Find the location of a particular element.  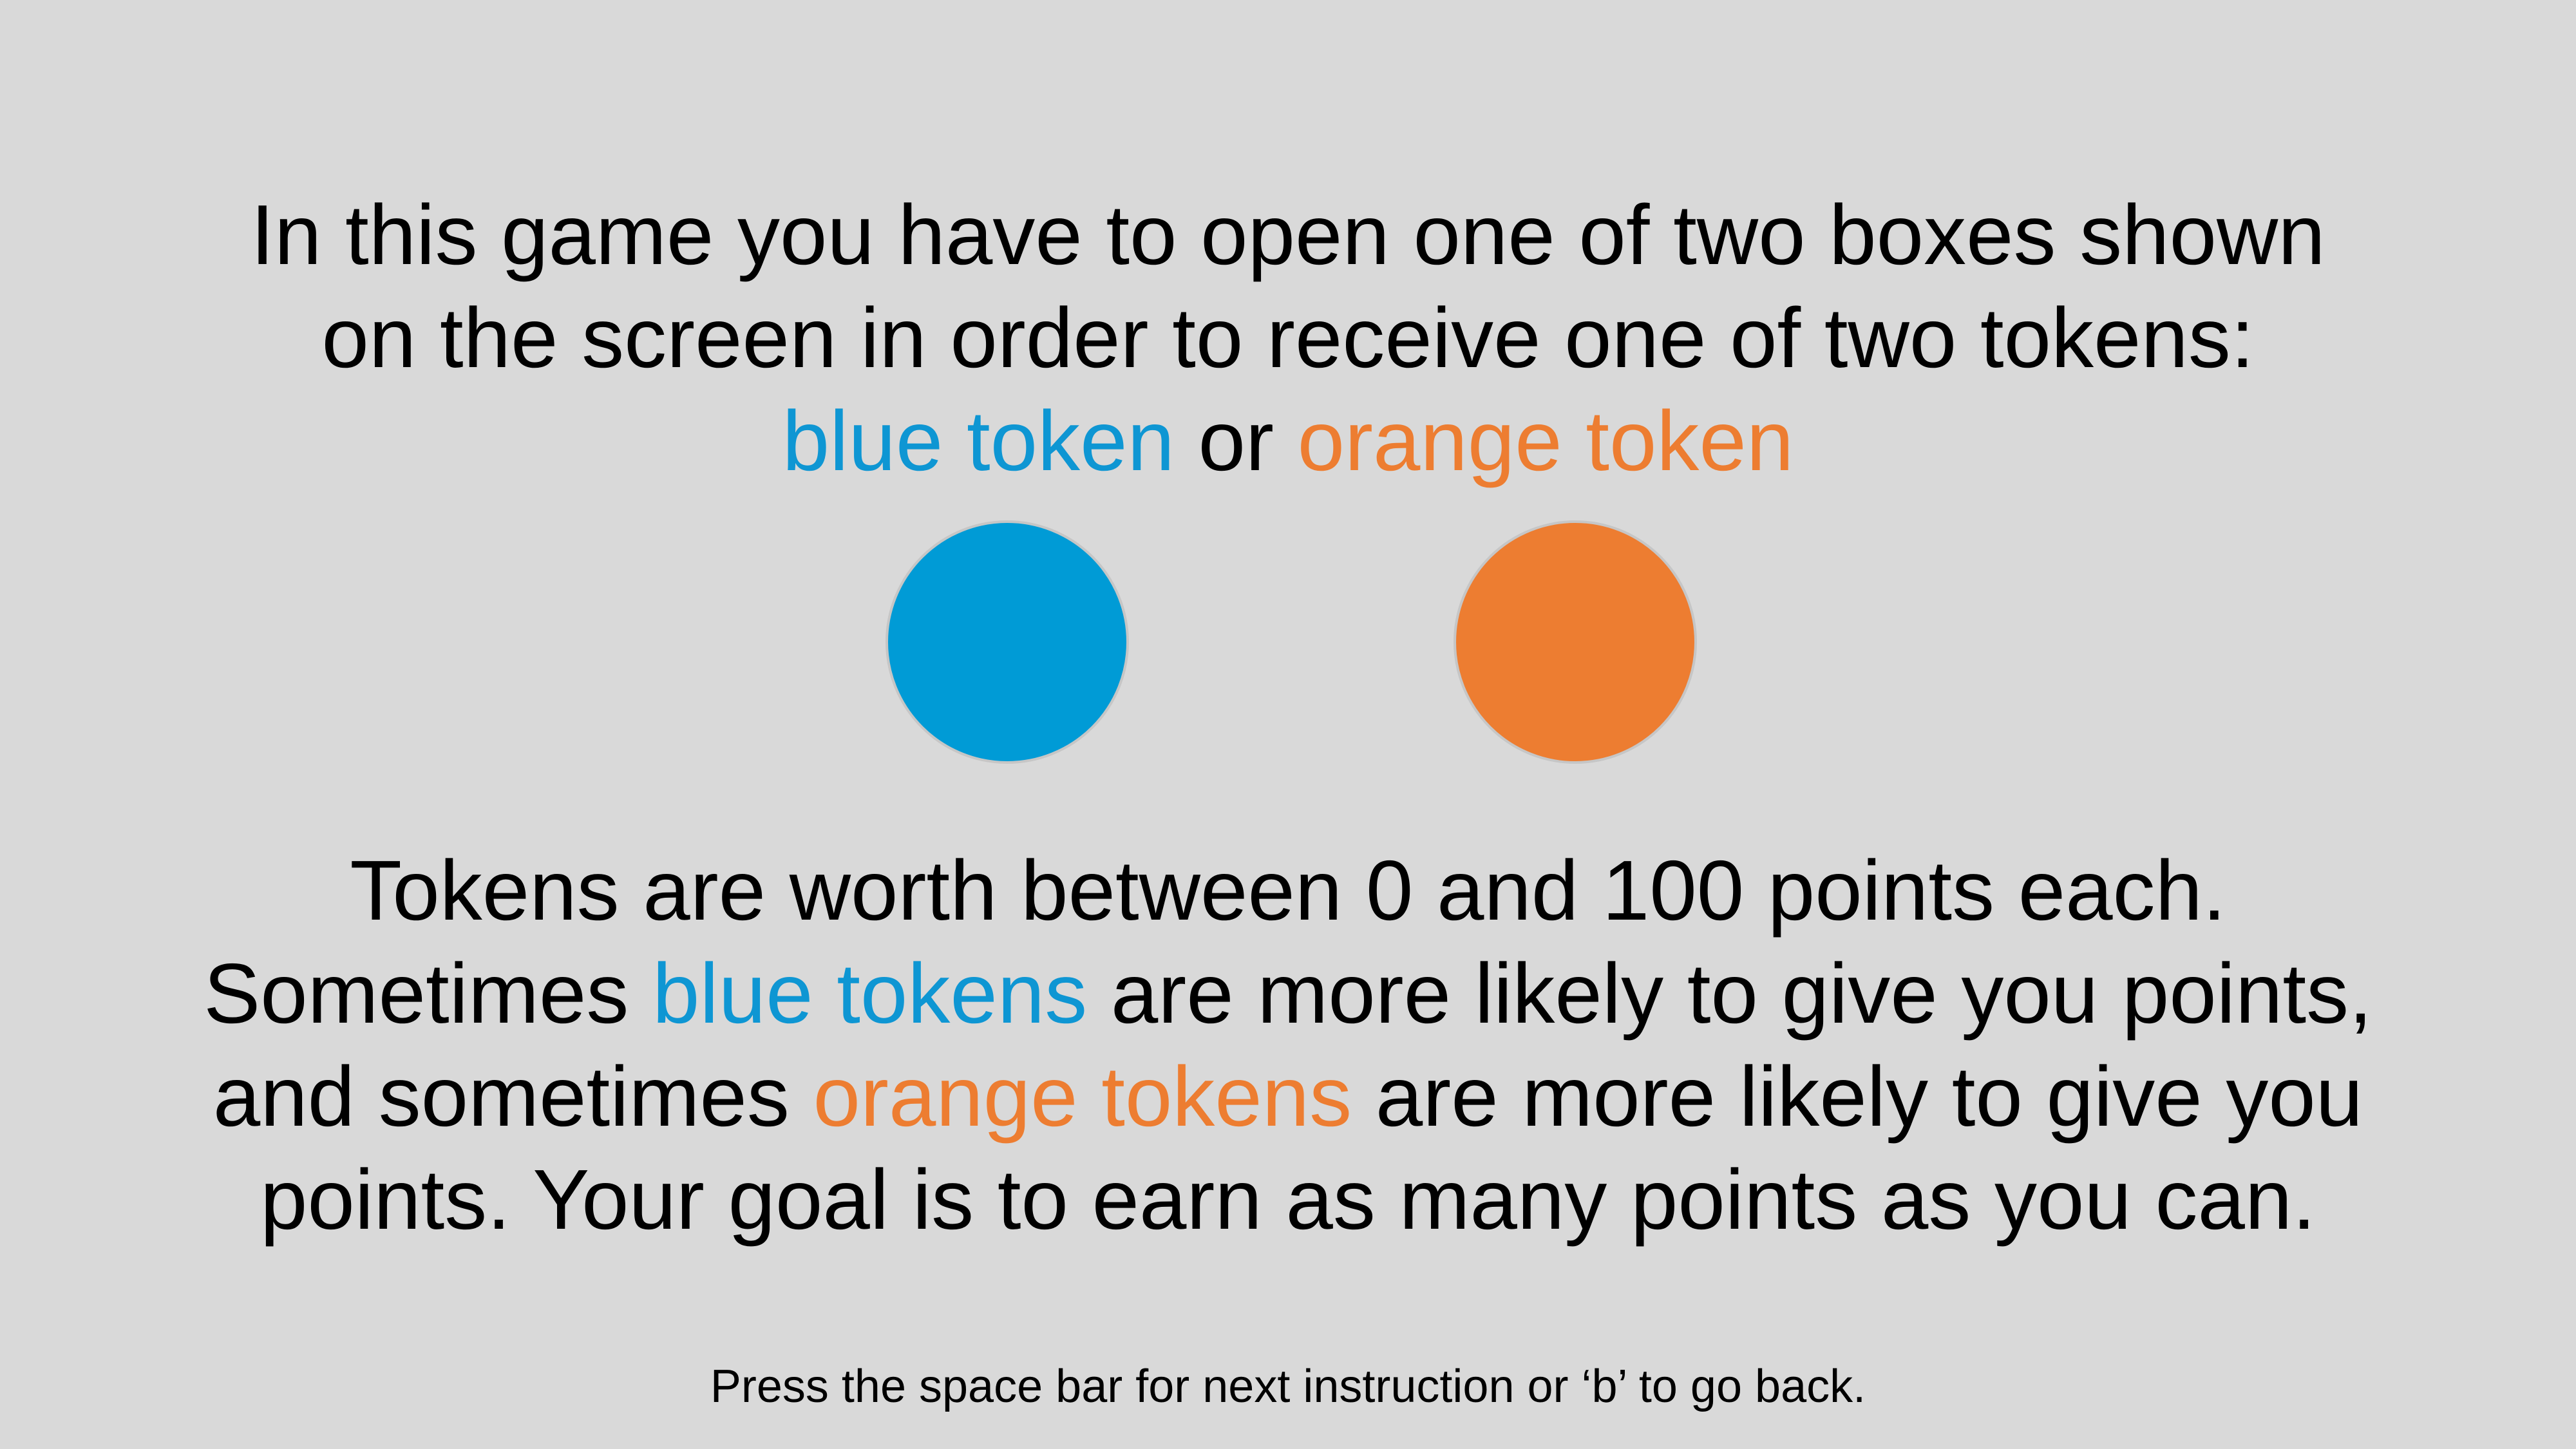

body-line-2-pre: Sometimes is located at coordinates (429, 994).